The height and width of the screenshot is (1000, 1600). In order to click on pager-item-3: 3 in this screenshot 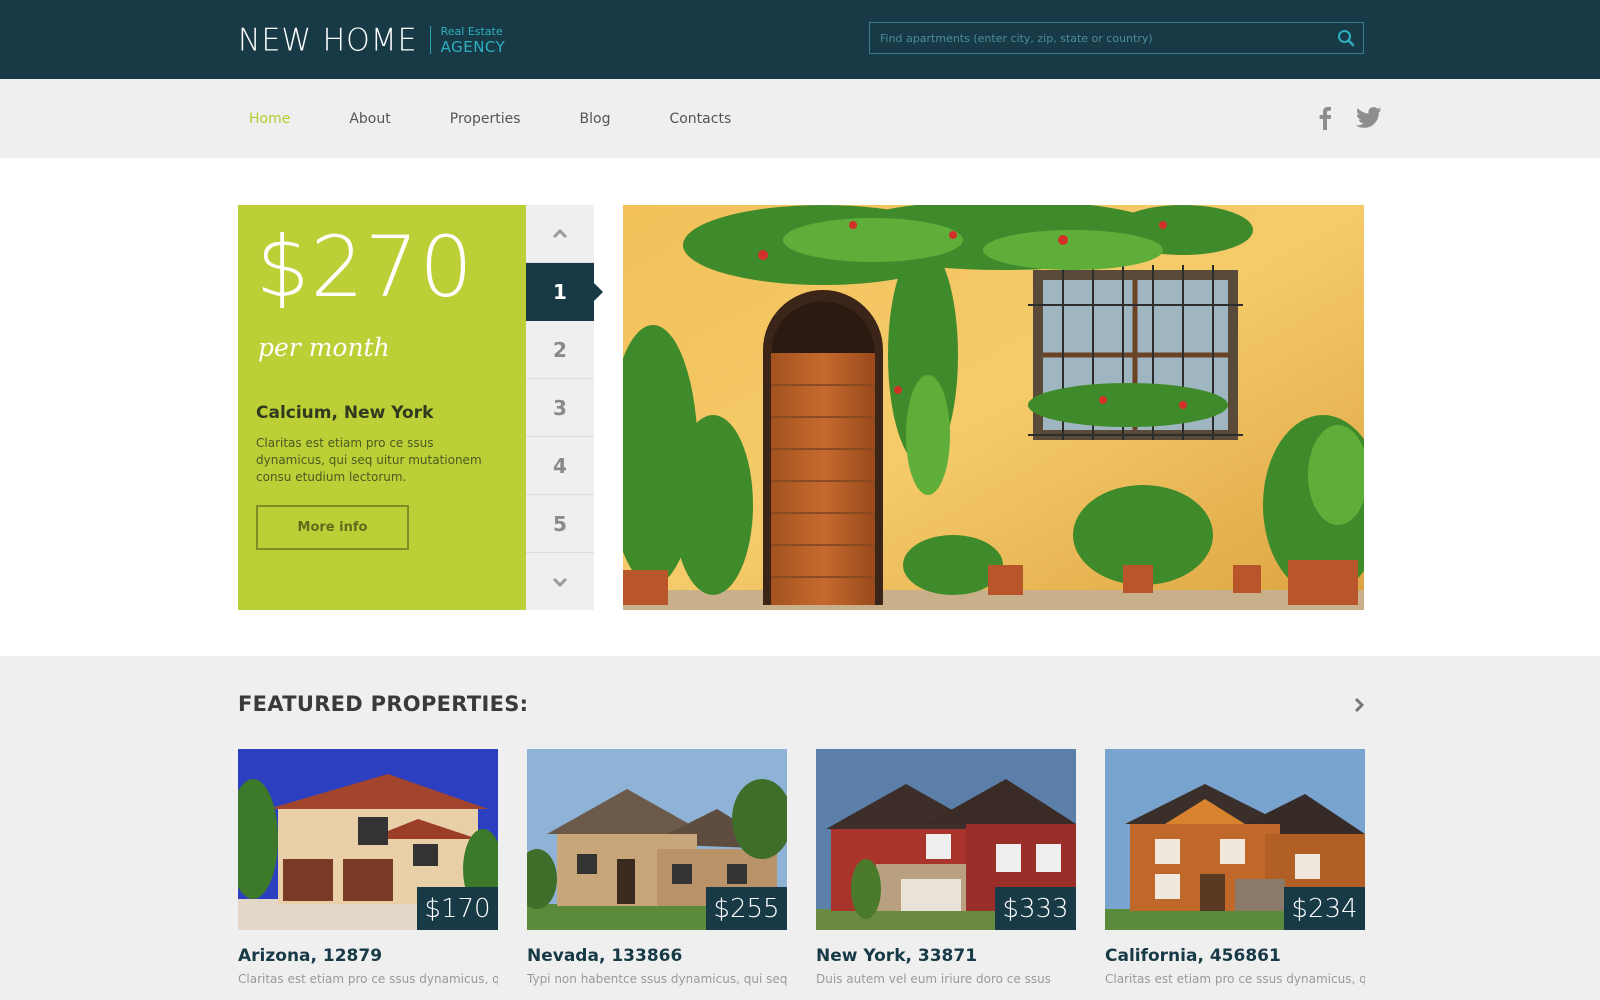, I will do `click(560, 408)`.